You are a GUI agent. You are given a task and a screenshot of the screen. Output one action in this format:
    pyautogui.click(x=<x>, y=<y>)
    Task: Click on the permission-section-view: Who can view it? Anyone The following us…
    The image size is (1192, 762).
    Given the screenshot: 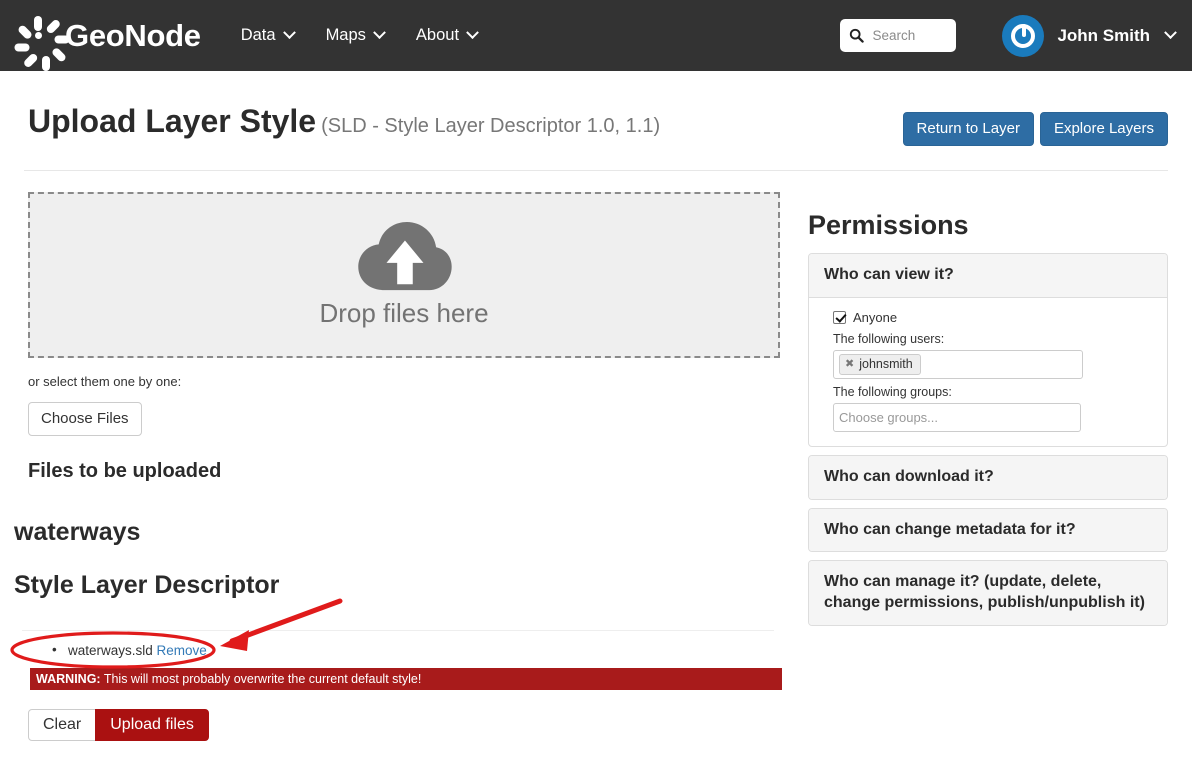 What is the action you would take?
    pyautogui.click(x=988, y=350)
    